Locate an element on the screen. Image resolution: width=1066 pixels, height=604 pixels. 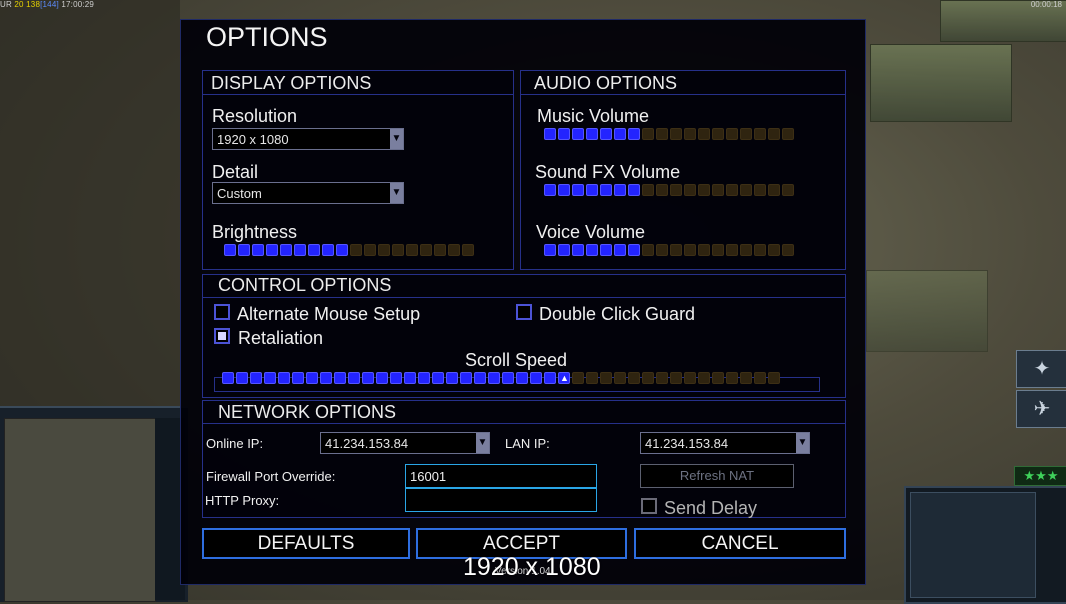
send-delay-checkbox is located at coordinates (649, 506).